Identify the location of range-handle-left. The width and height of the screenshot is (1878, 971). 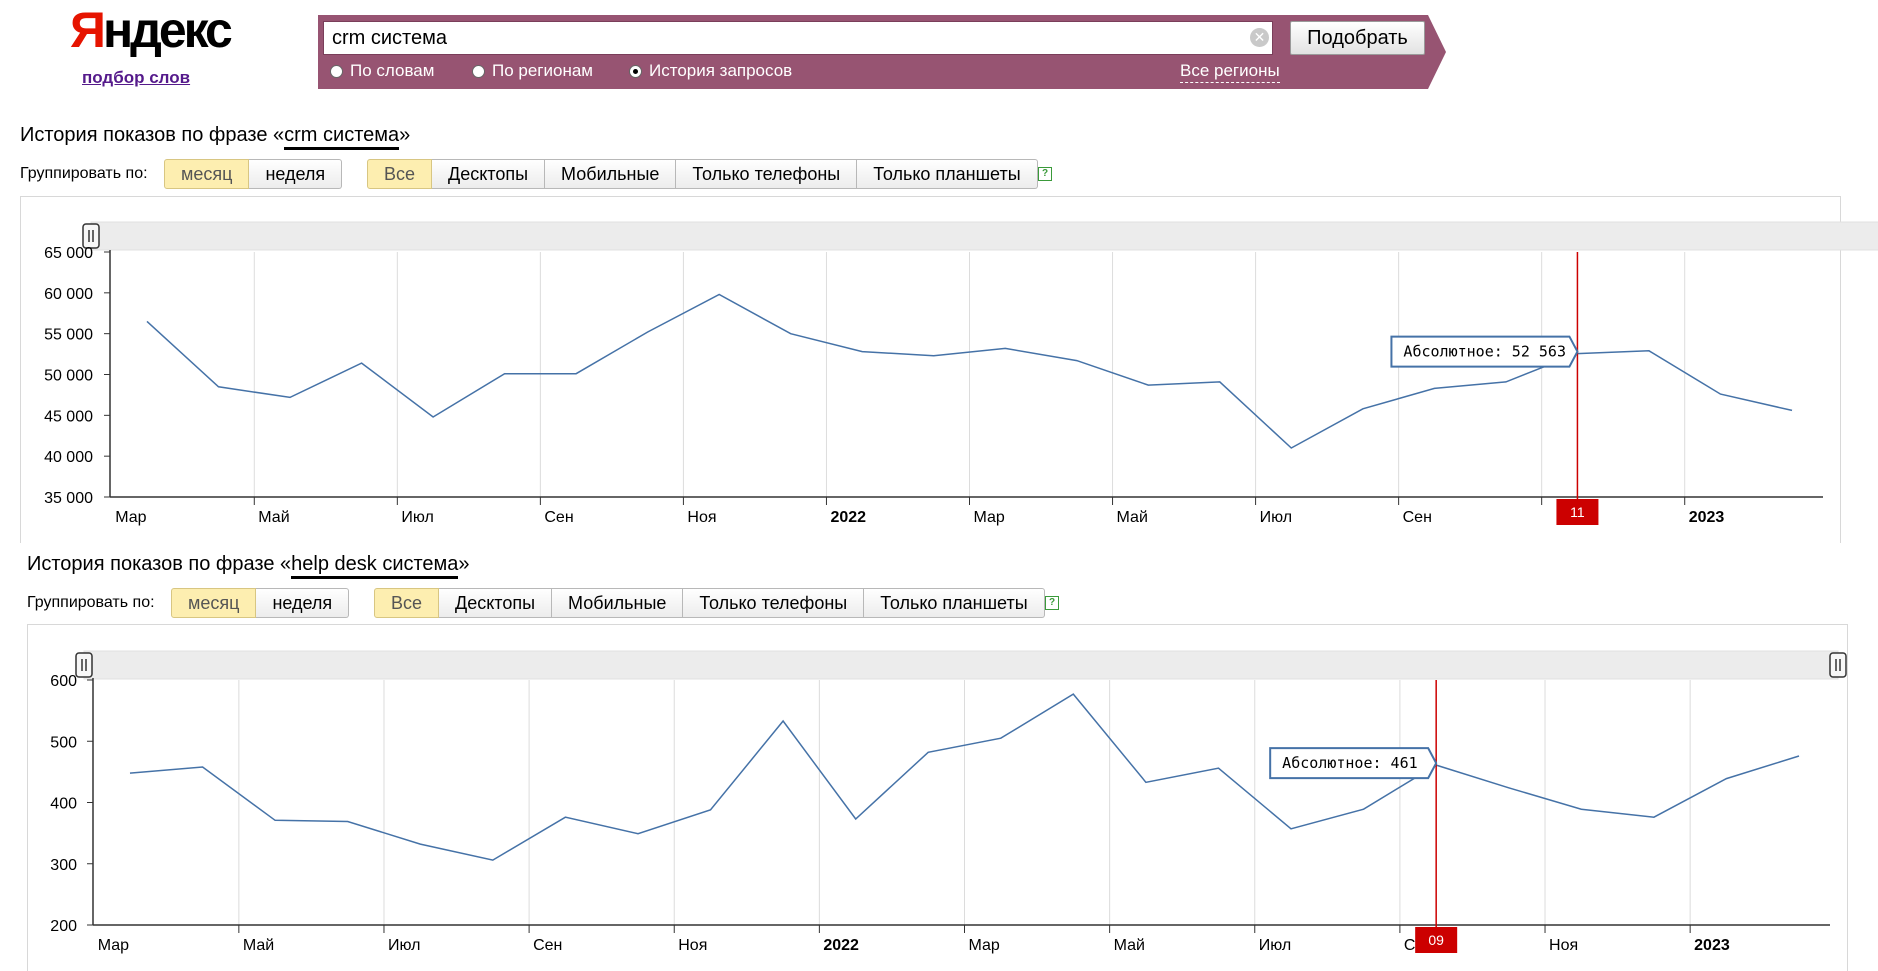
(84, 665).